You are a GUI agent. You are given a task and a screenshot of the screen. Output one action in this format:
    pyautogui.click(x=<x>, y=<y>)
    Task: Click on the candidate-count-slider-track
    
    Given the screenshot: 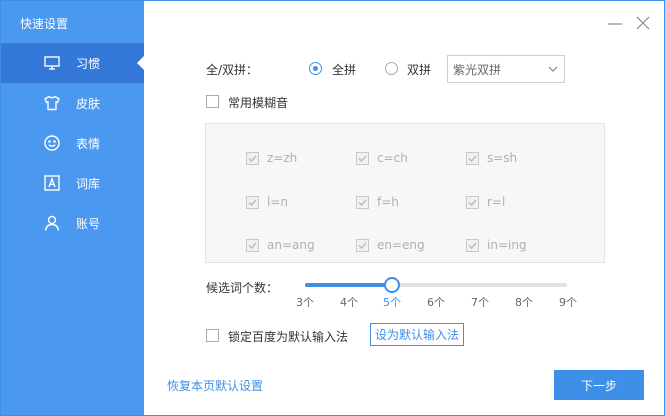 What is the action you would take?
    pyautogui.click(x=436, y=285)
    